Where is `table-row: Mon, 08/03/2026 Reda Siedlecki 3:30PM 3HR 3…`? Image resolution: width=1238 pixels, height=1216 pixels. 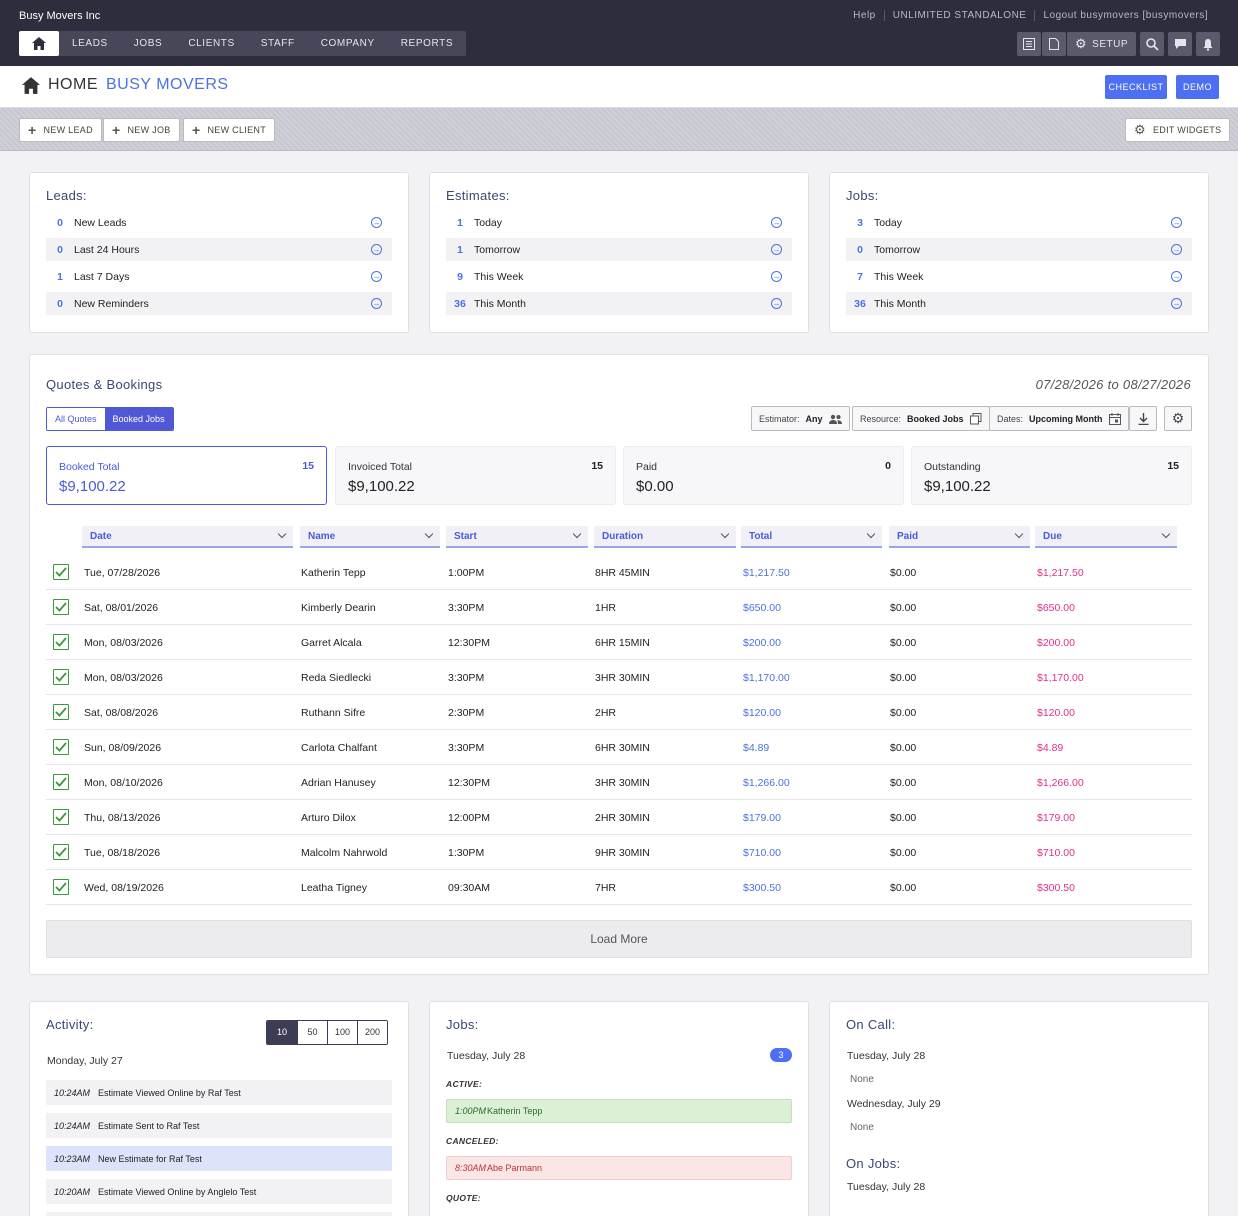 table-row: Mon, 08/03/2026 Reda Siedlecki 3:30PM 3HR 3… is located at coordinates (619, 677).